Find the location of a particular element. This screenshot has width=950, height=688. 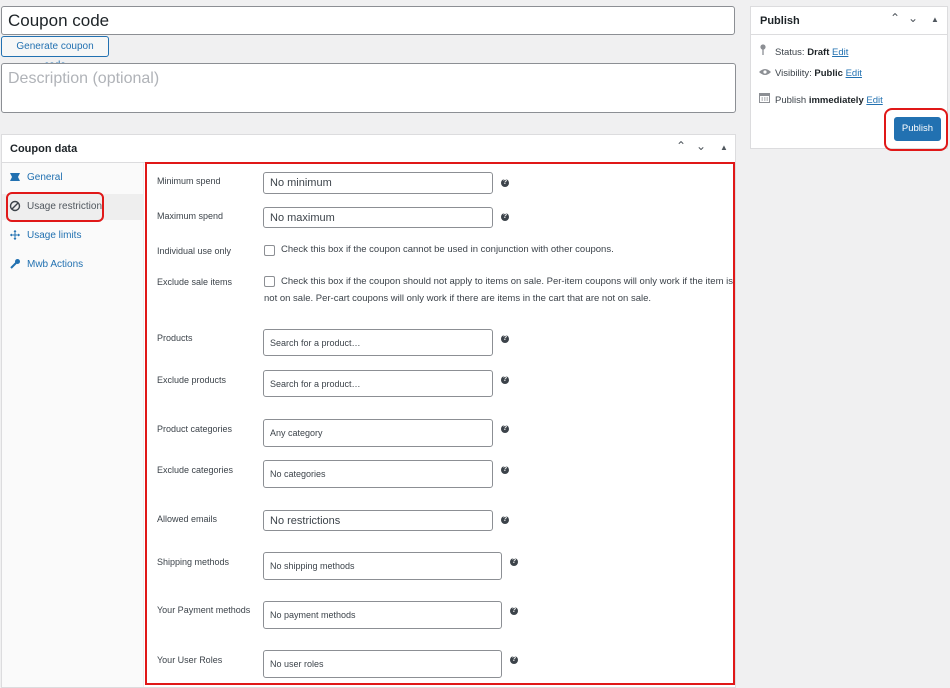

allowed-emails-label: Allowed emails is located at coordinates (187, 519).